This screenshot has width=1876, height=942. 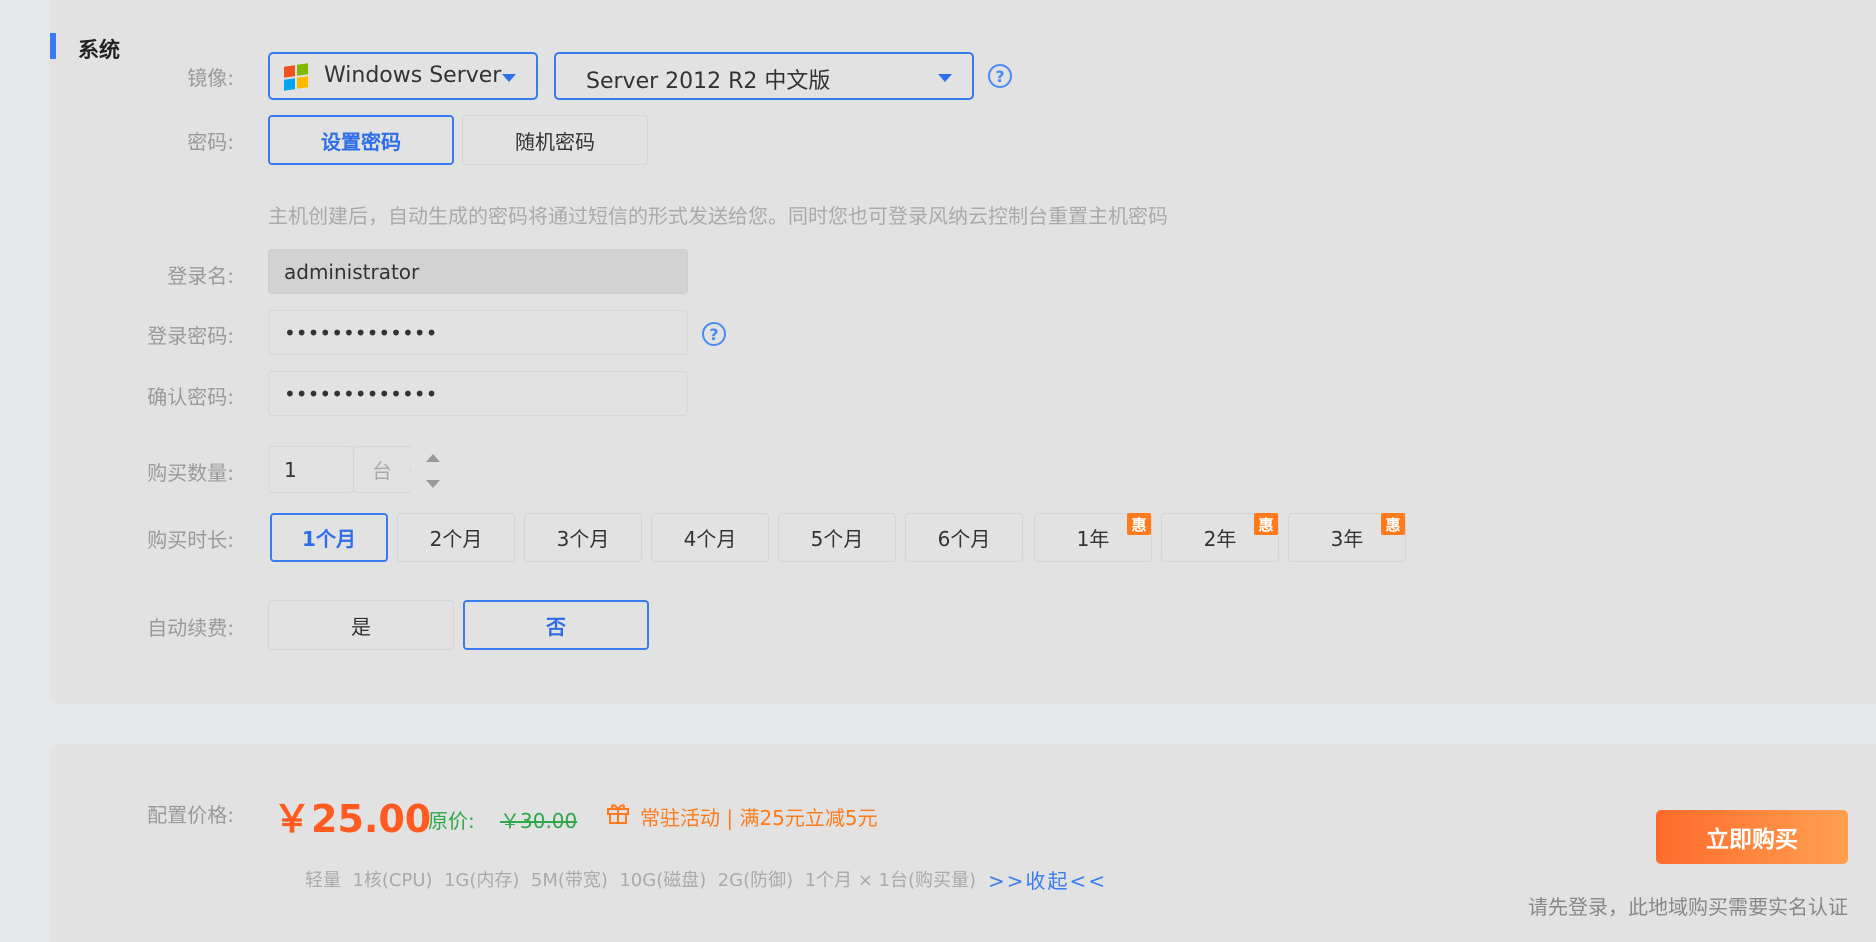 I want to click on original-price-value: ￥30.00, so click(x=539, y=821).